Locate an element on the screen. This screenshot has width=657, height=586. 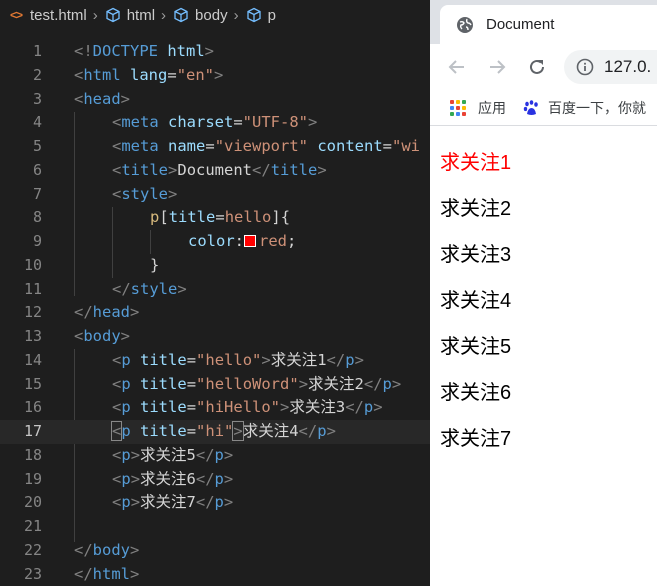
line-text: } is located at coordinates (155, 264).